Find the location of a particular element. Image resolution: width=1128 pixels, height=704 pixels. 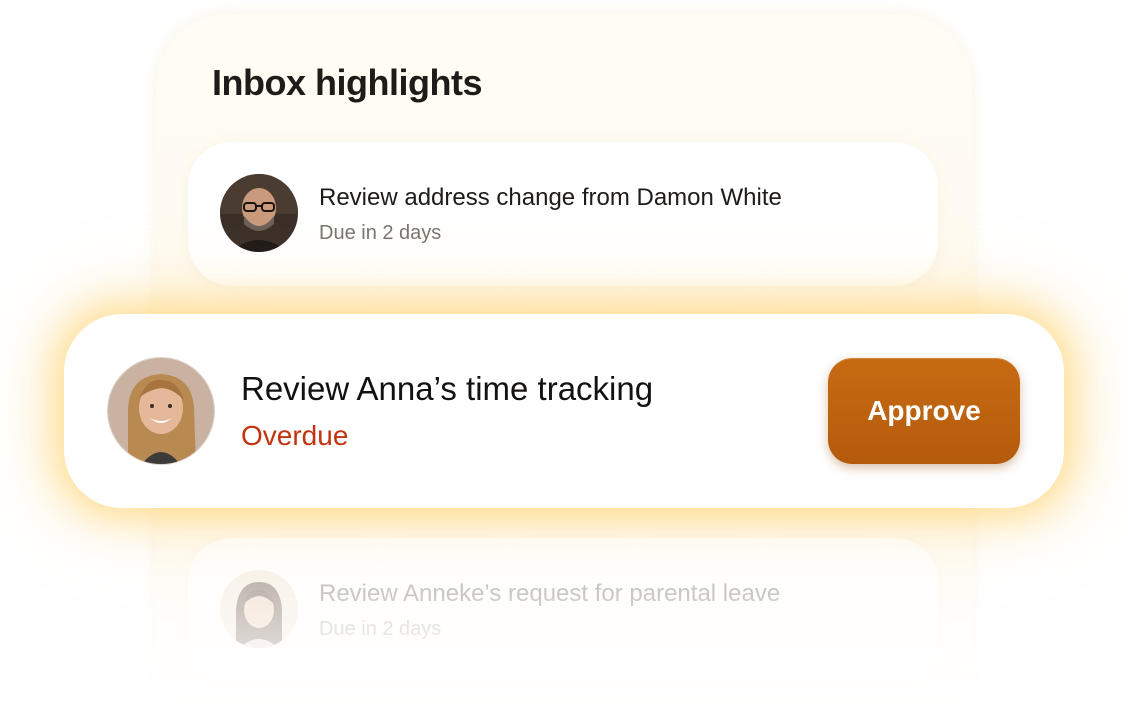

inbox-item-title: Review address change from Damon White is located at coordinates (550, 197).